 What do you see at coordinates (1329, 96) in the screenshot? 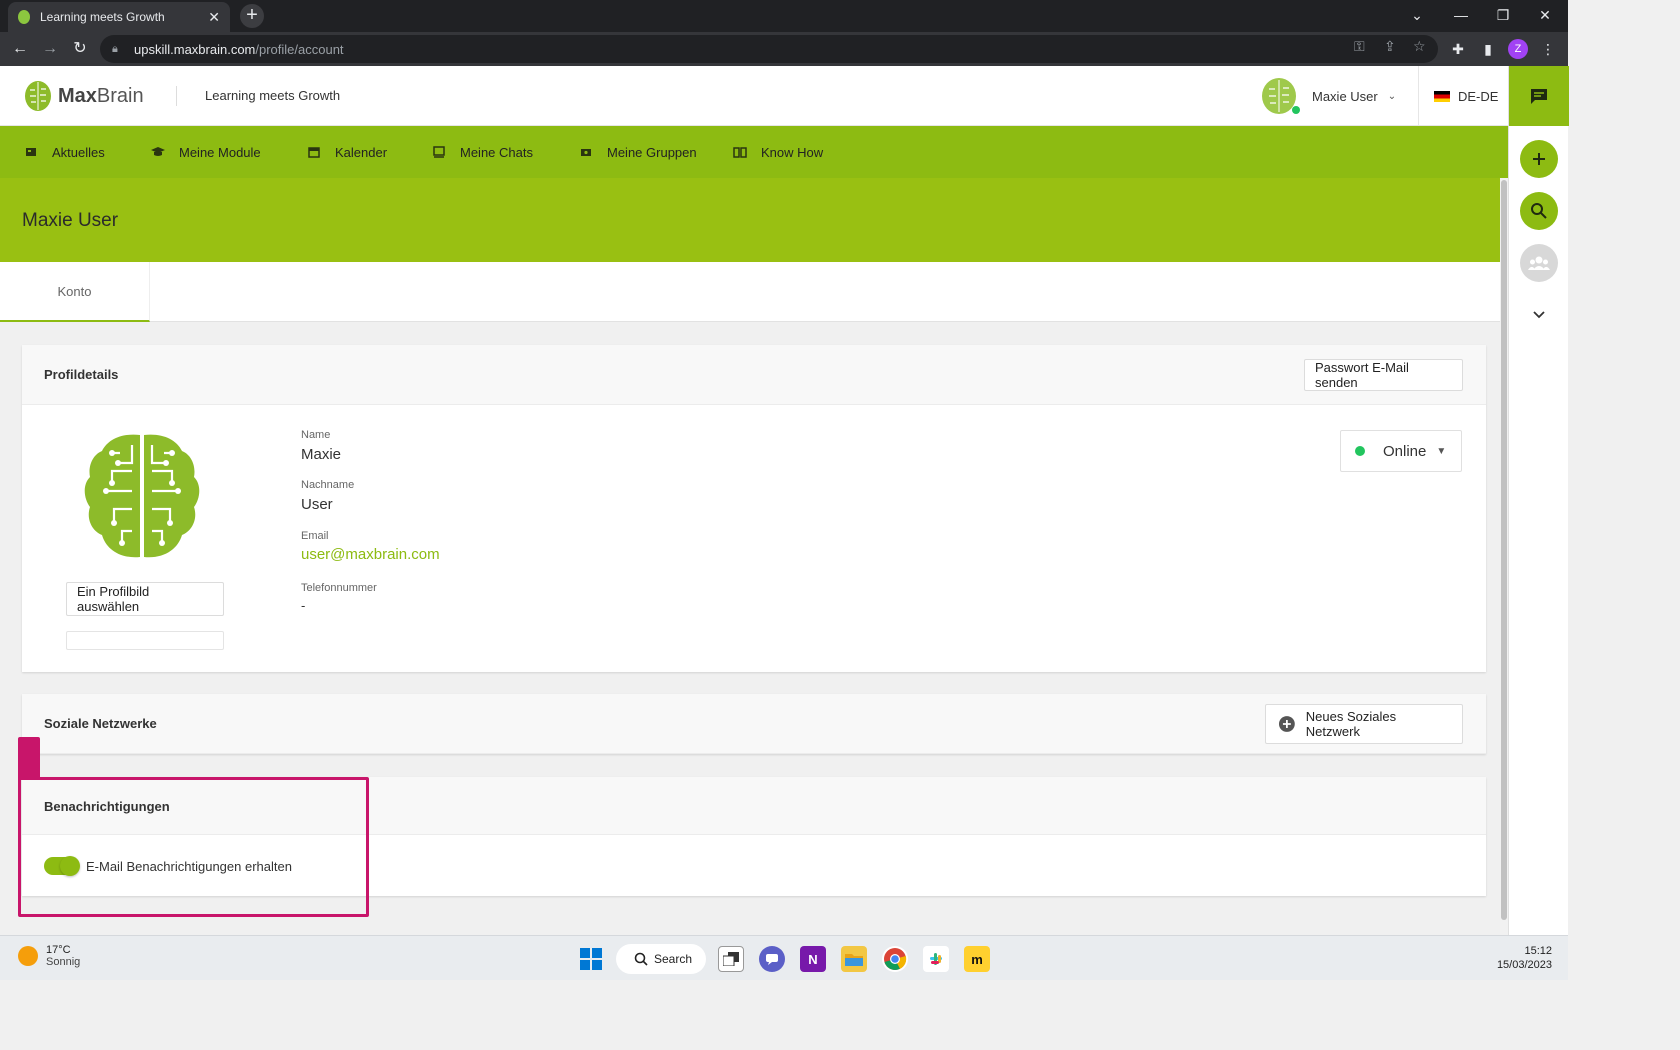
I see `user-menu: Maxie User ⌄` at bounding box center [1329, 96].